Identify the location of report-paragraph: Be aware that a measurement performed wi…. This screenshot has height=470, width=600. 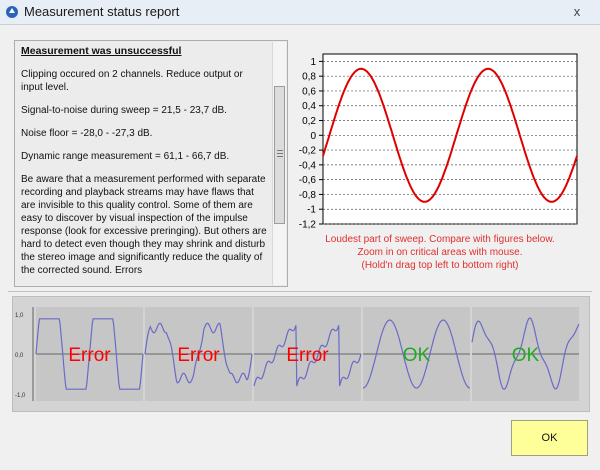
(144, 225).